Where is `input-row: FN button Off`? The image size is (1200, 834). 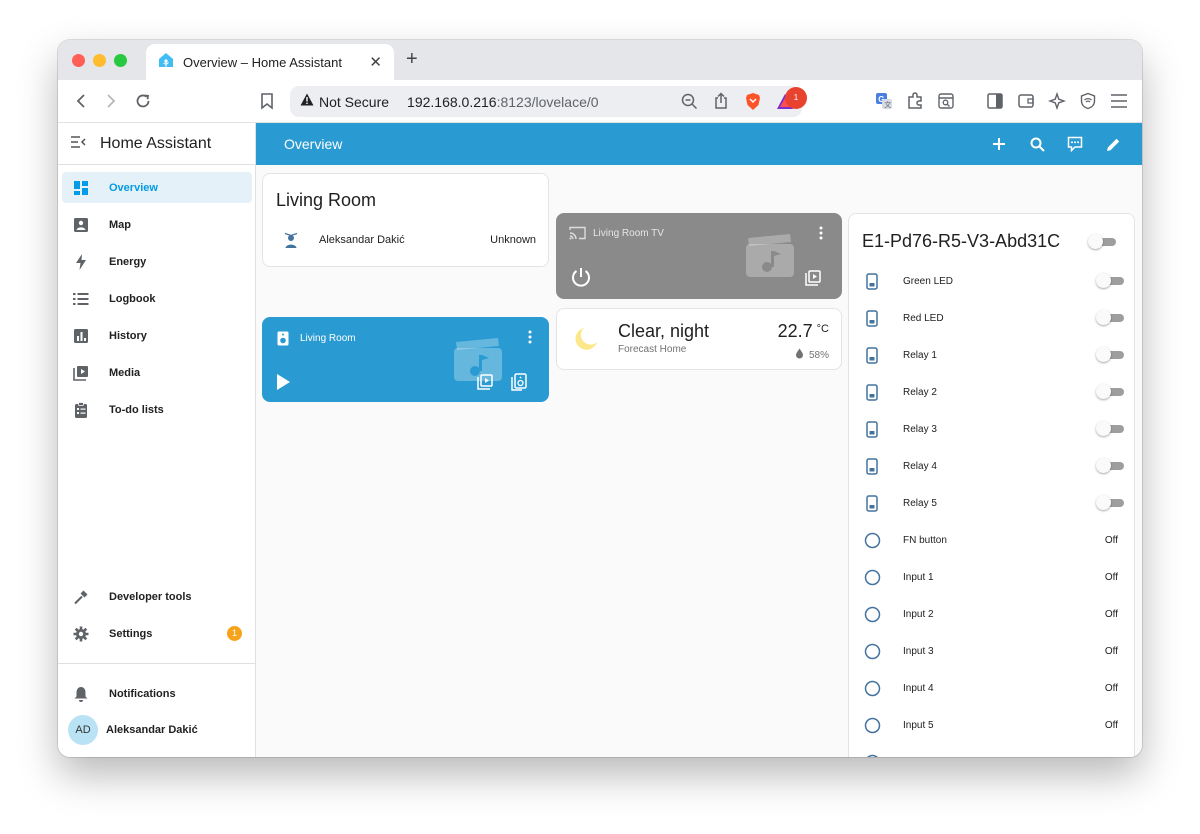
input-row: FN button Off is located at coordinates (992, 540).